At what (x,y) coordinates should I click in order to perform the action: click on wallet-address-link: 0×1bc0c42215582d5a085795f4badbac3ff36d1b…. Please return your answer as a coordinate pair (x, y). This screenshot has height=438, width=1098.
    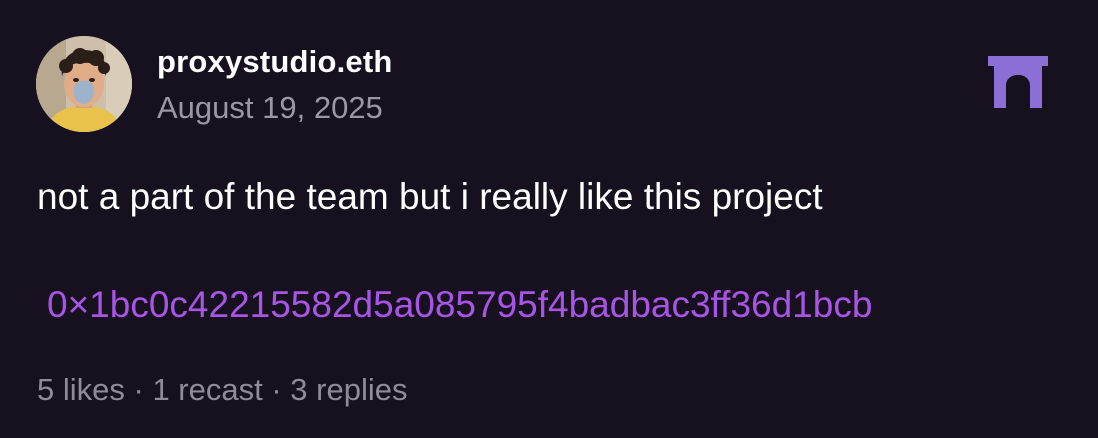
    Looking at the image, I should click on (459, 305).